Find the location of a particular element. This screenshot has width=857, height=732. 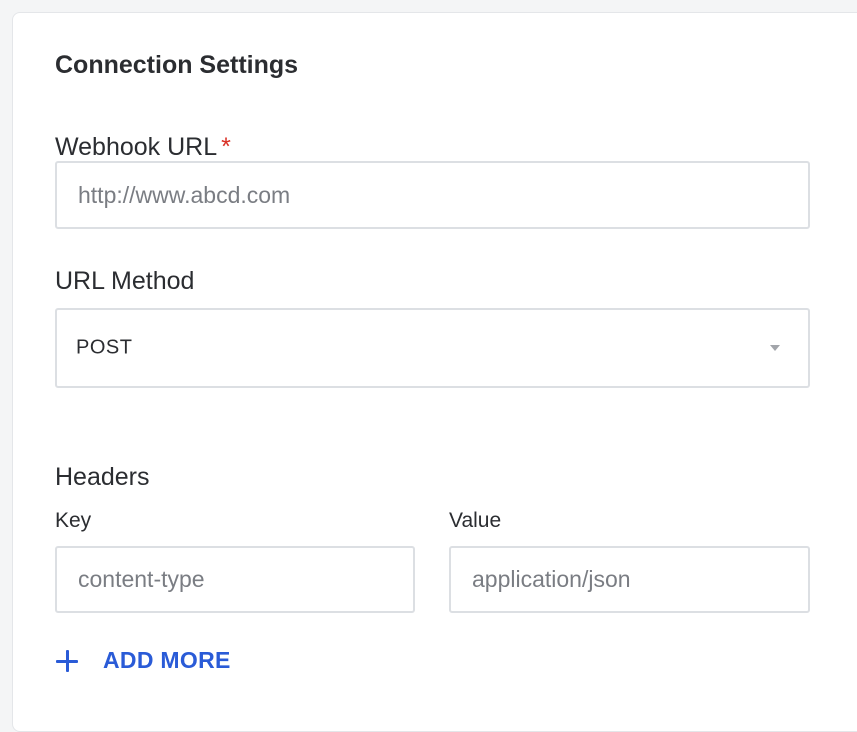

webhook-url-input is located at coordinates (432, 195).